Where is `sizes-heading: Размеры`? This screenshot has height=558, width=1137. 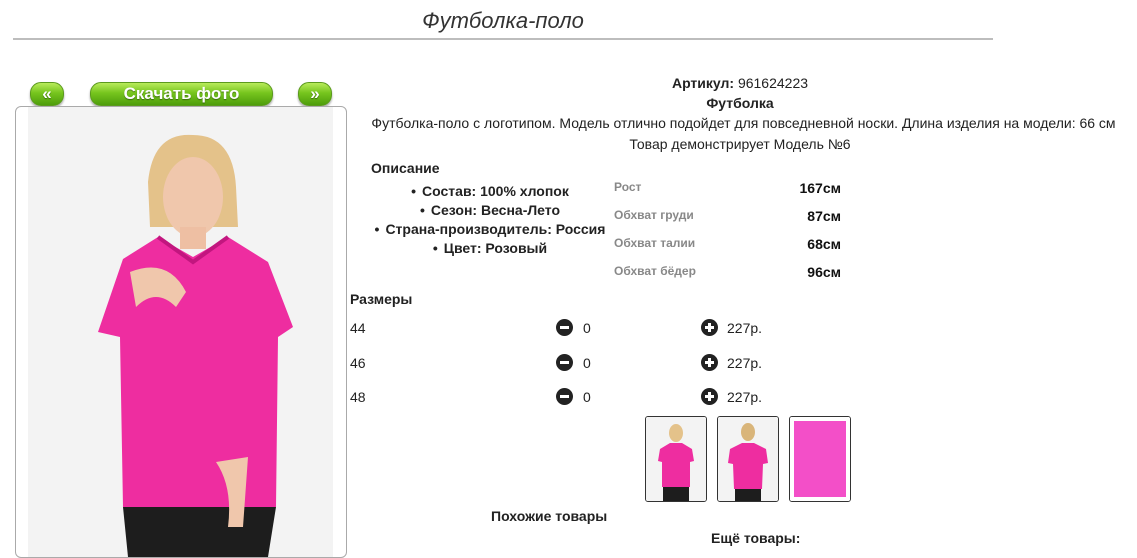 sizes-heading: Размеры is located at coordinates (381, 299).